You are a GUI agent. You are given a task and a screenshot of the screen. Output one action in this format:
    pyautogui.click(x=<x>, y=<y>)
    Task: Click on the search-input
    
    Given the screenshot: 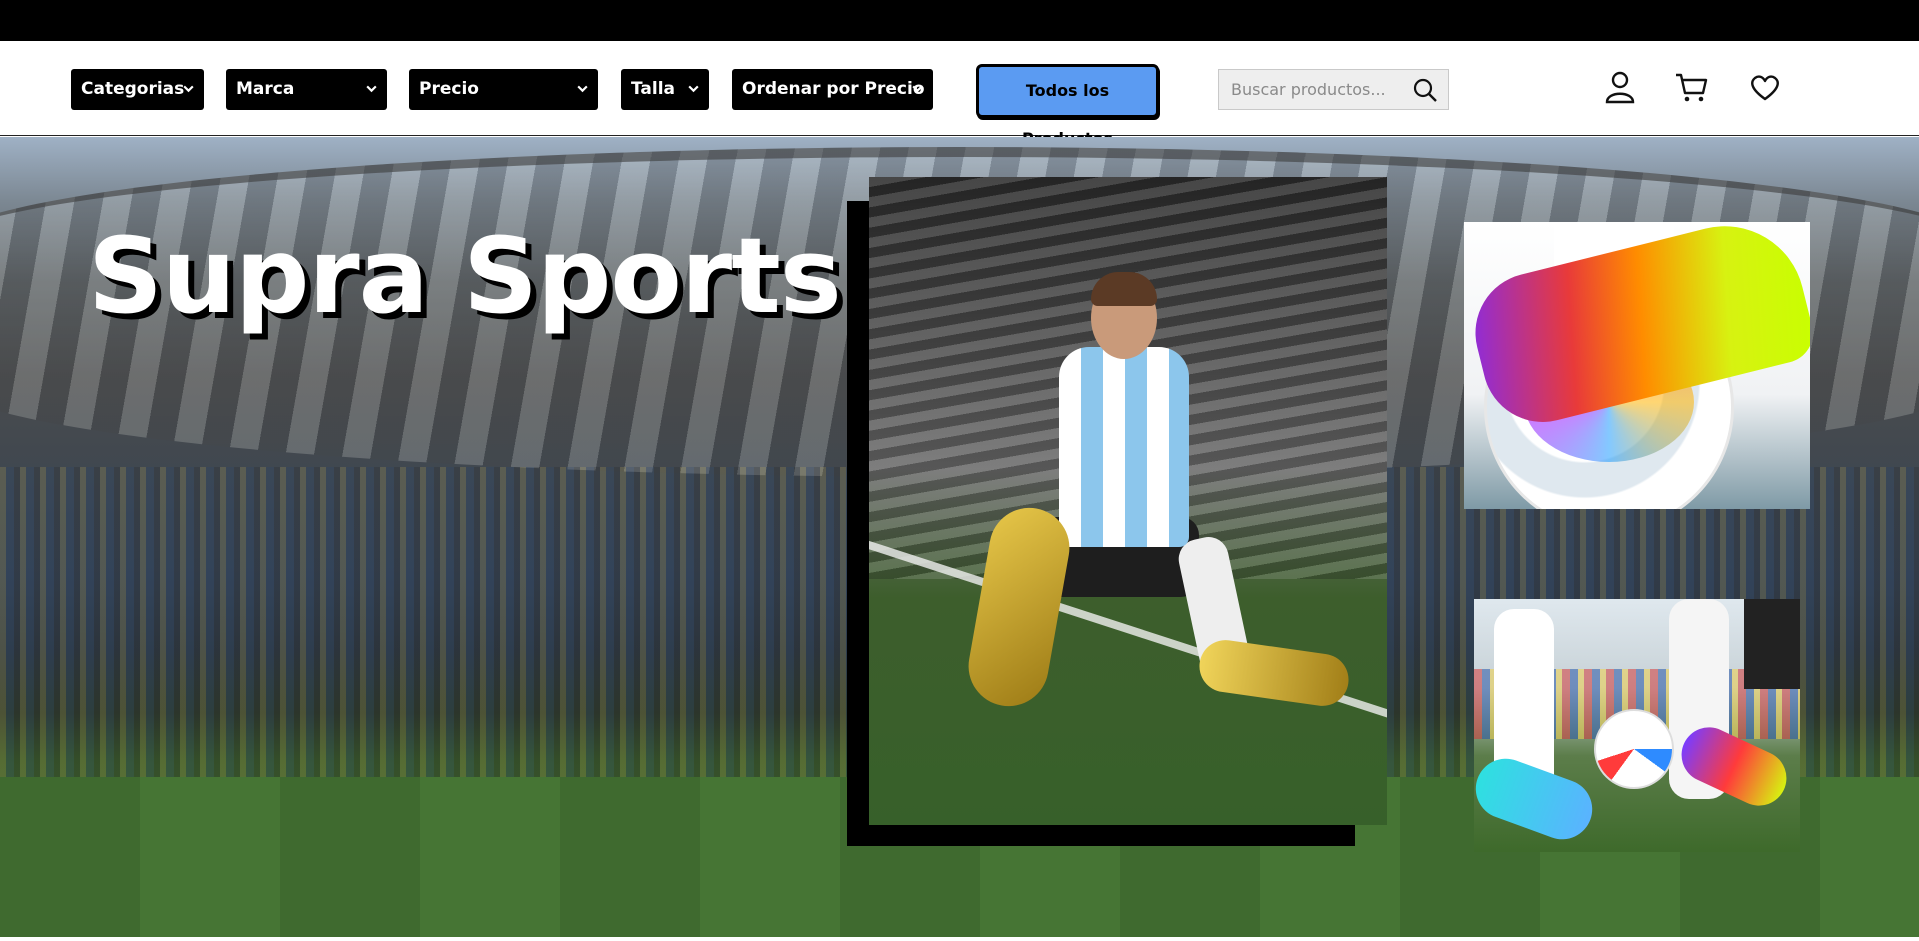 What is the action you would take?
    pyautogui.click(x=1314, y=89)
    